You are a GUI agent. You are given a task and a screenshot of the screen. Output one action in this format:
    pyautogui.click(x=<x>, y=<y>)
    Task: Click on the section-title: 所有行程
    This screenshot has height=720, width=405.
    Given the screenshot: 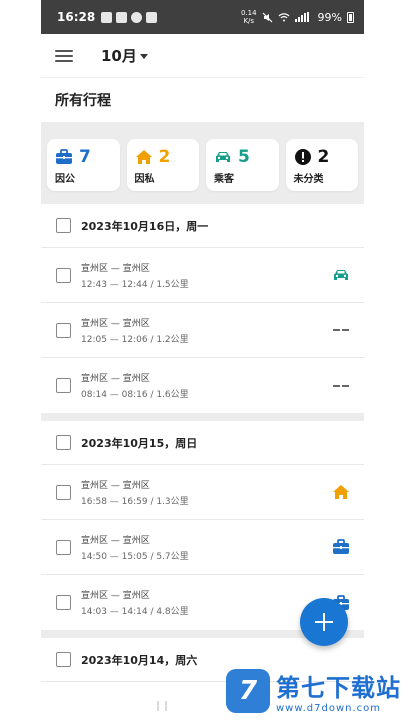 What is the action you would take?
    pyautogui.click(x=83, y=101)
    